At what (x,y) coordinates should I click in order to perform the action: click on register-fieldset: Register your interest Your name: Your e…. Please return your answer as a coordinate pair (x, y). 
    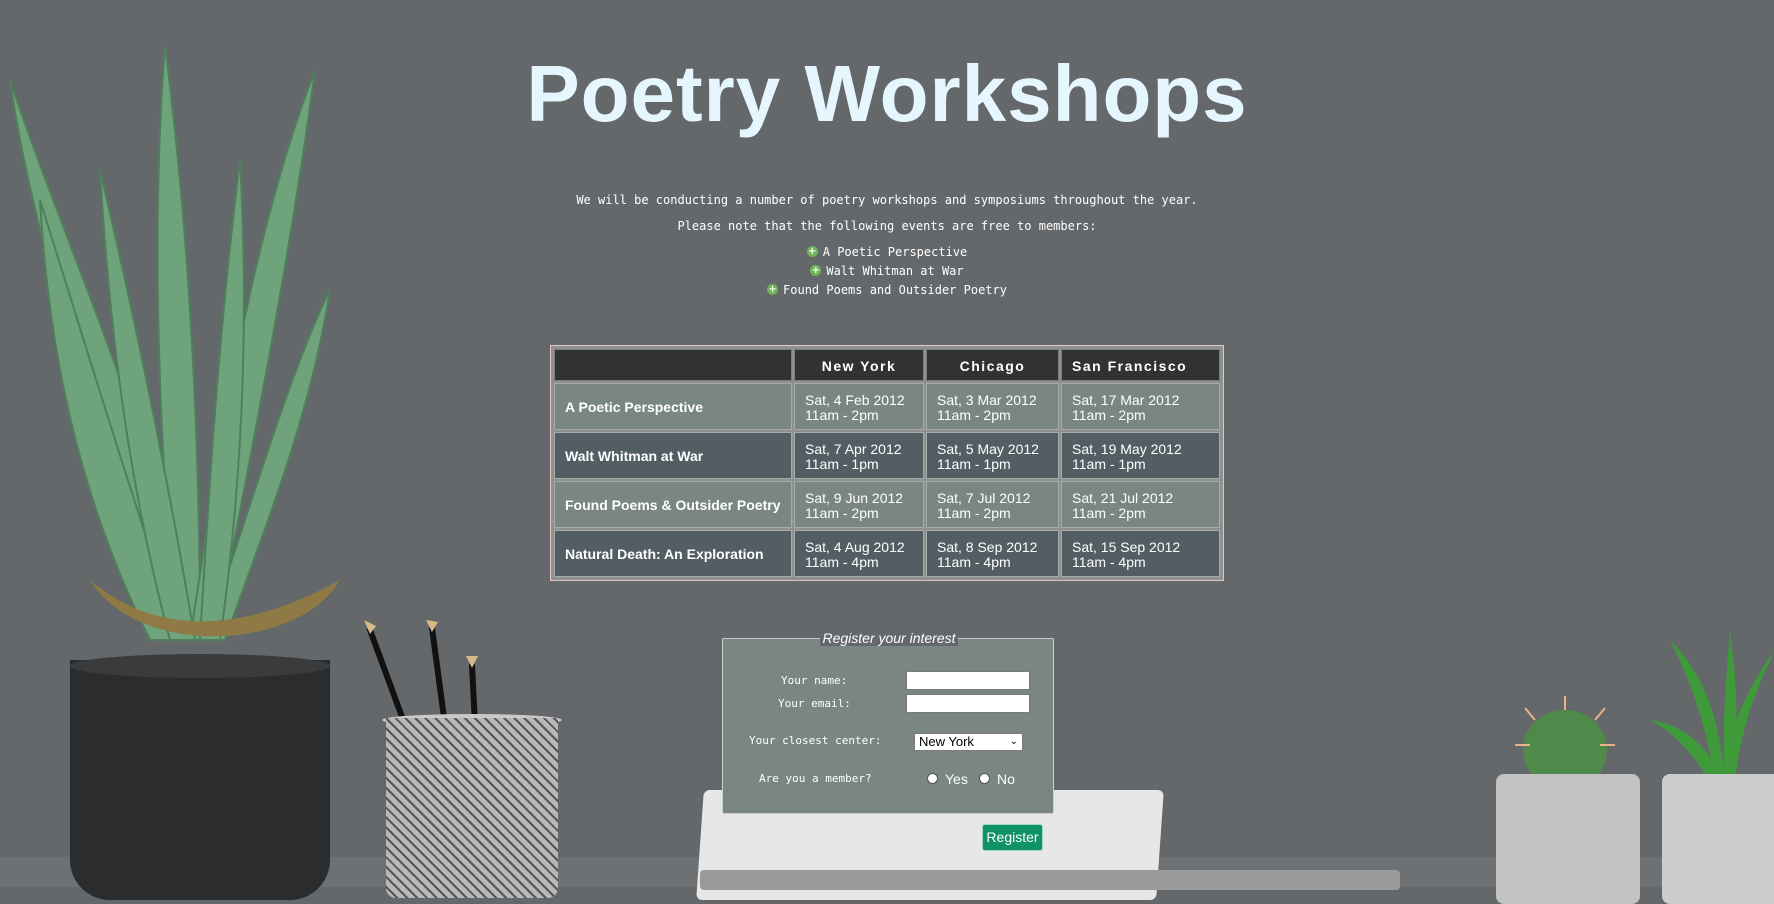
    Looking at the image, I should click on (888, 722).